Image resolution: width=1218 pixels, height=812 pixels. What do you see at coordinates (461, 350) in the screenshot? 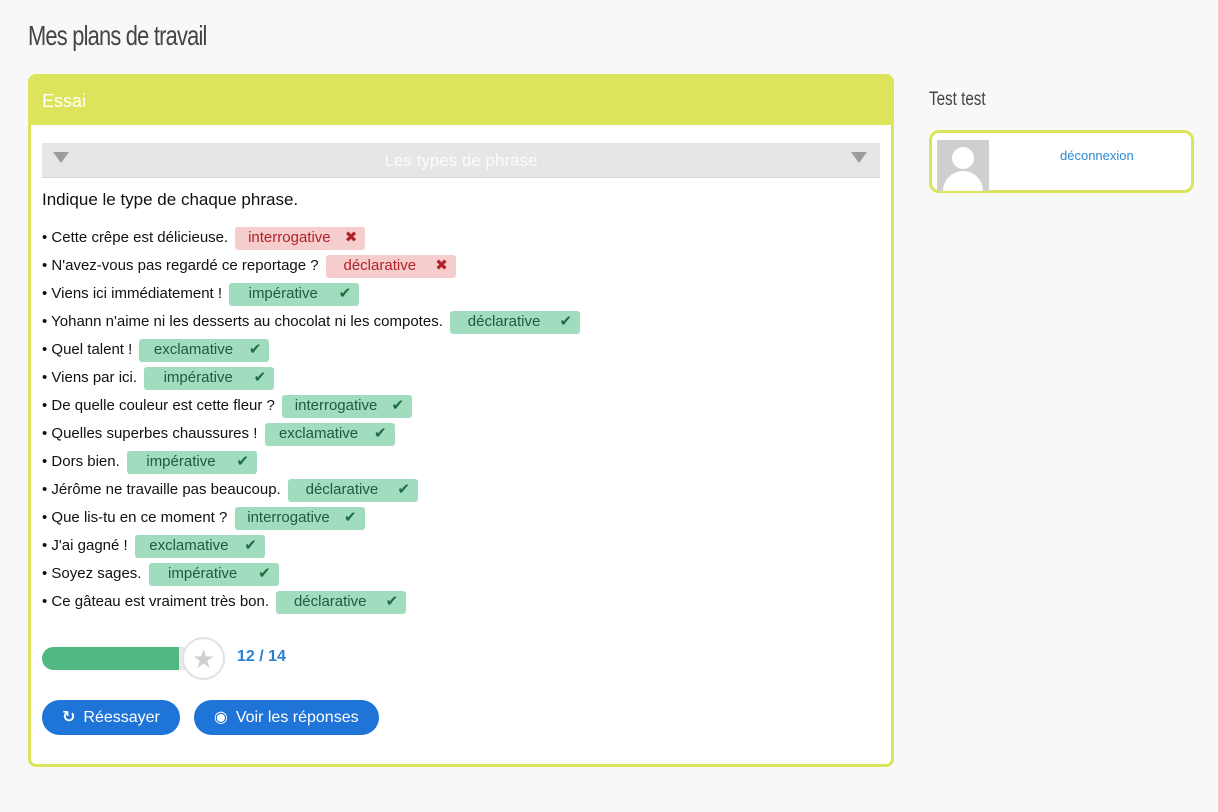
I see `list-item: • Quel talent ! exclamative ✔` at bounding box center [461, 350].